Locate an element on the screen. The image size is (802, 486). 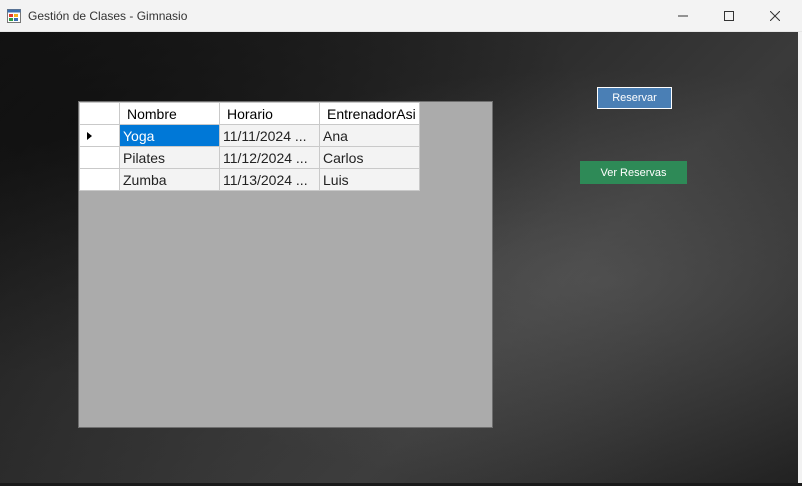
title-bar: Gestión de Clases - Gimnasio is located at coordinates (401, 16).